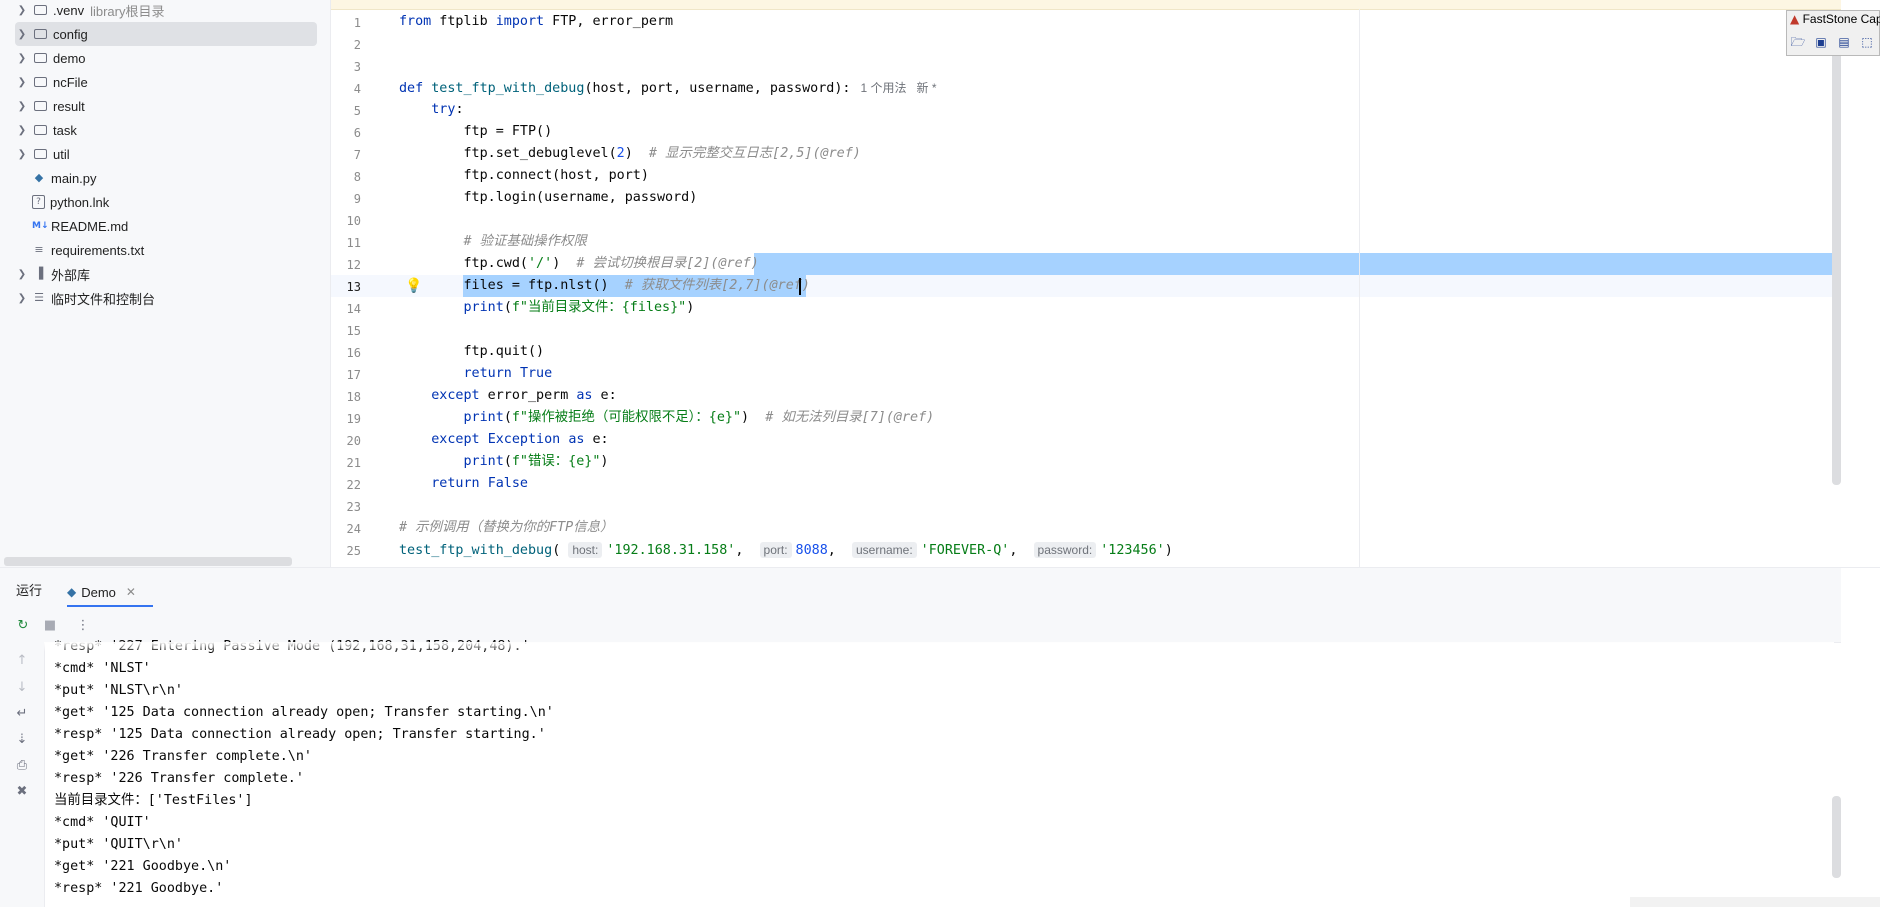  Describe the element at coordinates (39, 297) in the screenshot. I see `scratches-icon: ☰` at that location.